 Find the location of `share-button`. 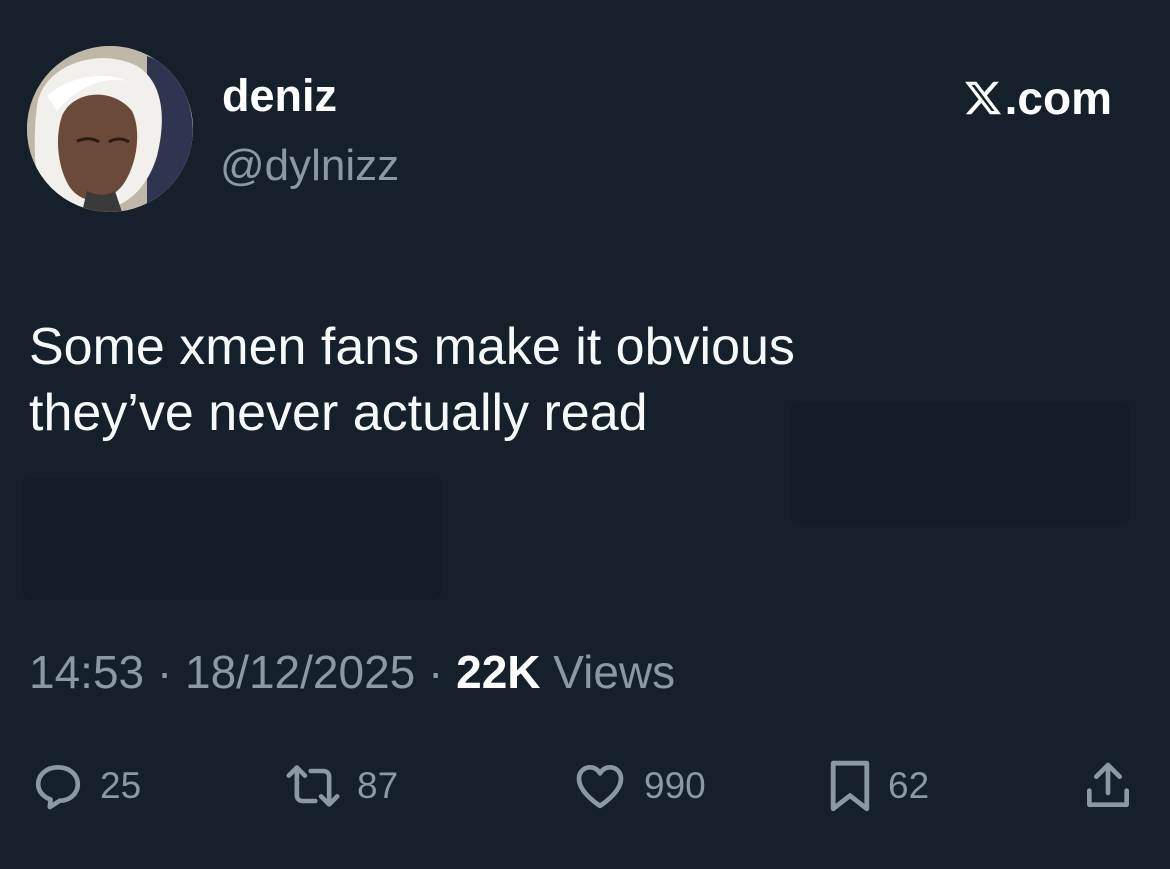

share-button is located at coordinates (1108, 786).